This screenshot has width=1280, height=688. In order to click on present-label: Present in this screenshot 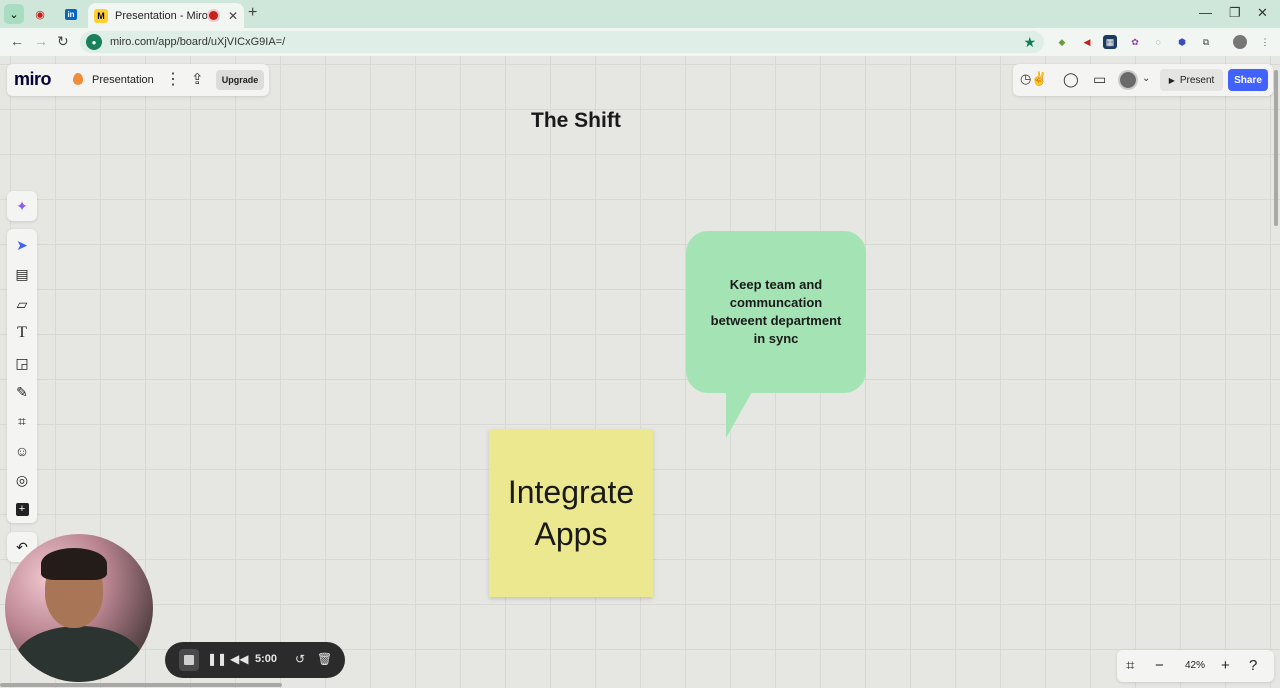, I will do `click(1197, 80)`.